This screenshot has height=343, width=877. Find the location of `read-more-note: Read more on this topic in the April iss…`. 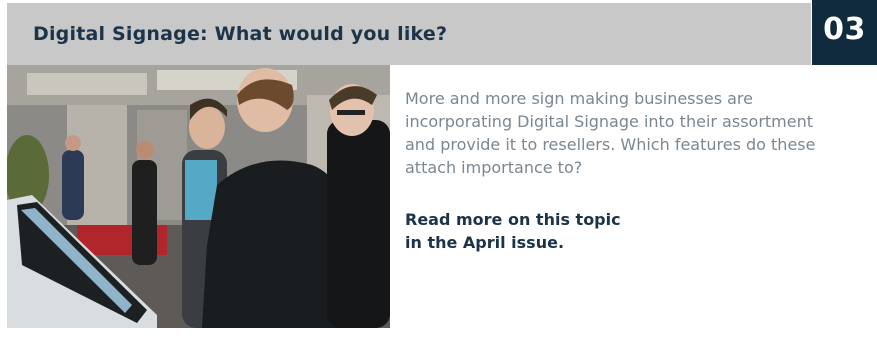

read-more-note: Read more on this topic in the April iss… is located at coordinates (555, 231).